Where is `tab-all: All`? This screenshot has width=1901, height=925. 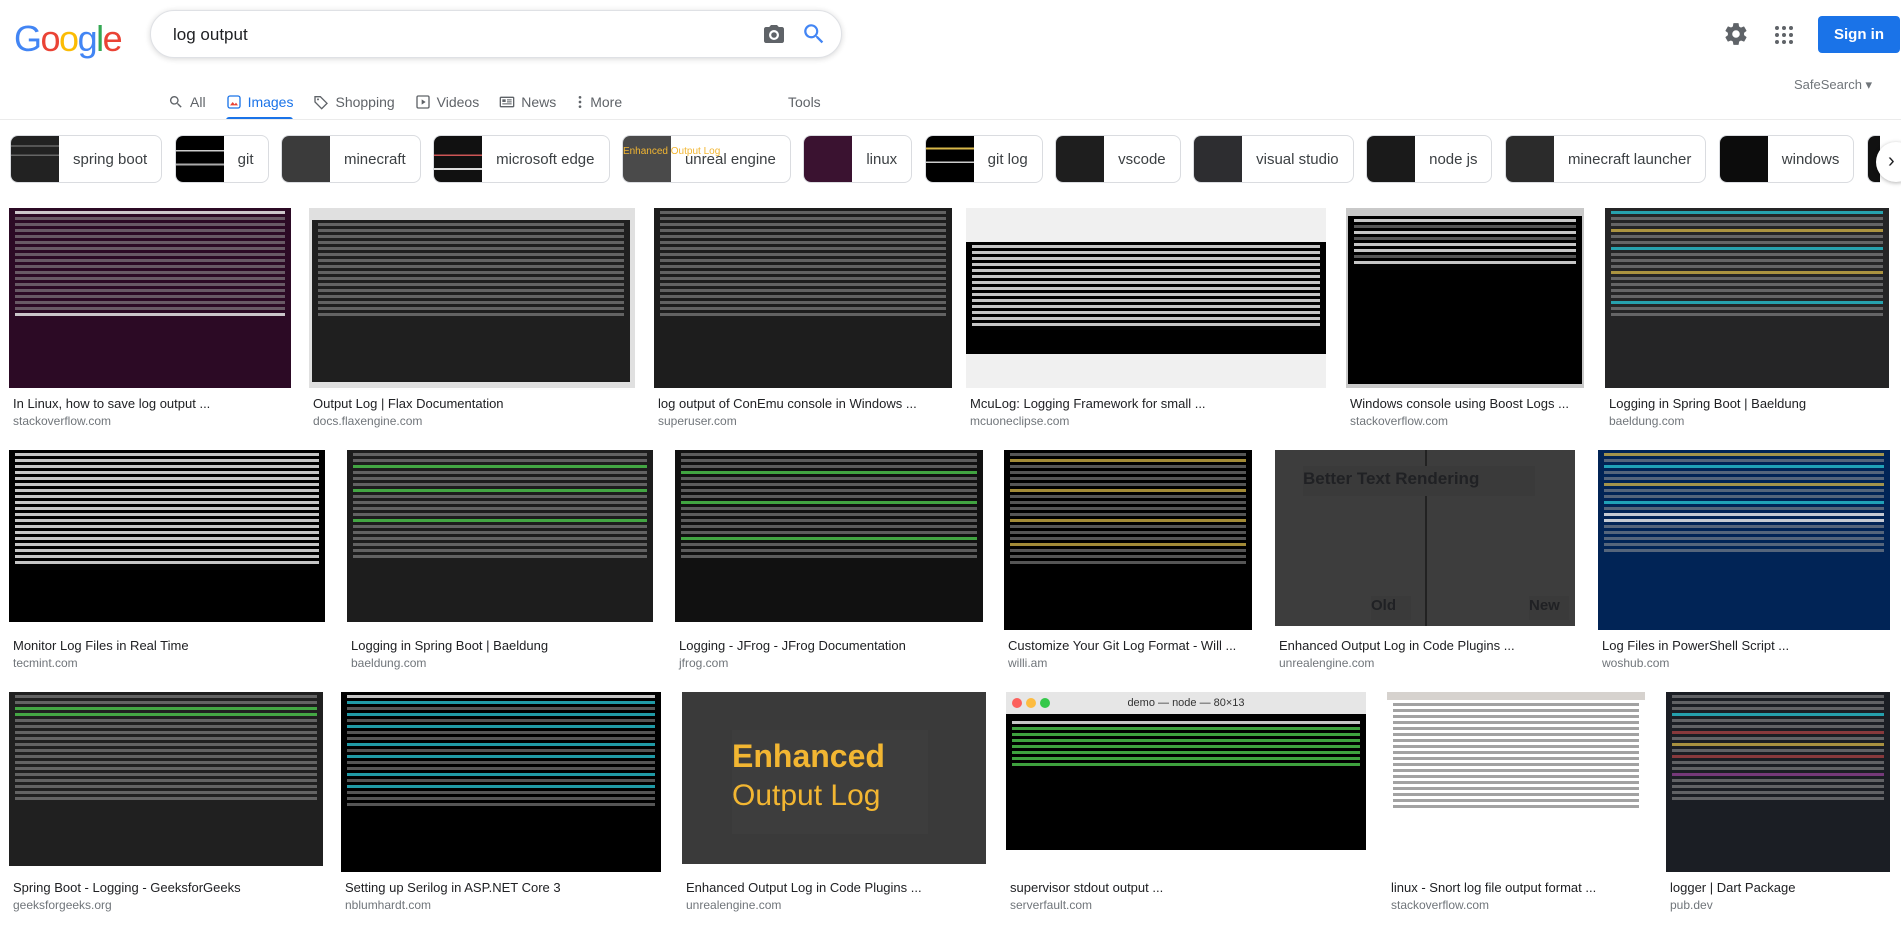 tab-all: All is located at coordinates (187, 102).